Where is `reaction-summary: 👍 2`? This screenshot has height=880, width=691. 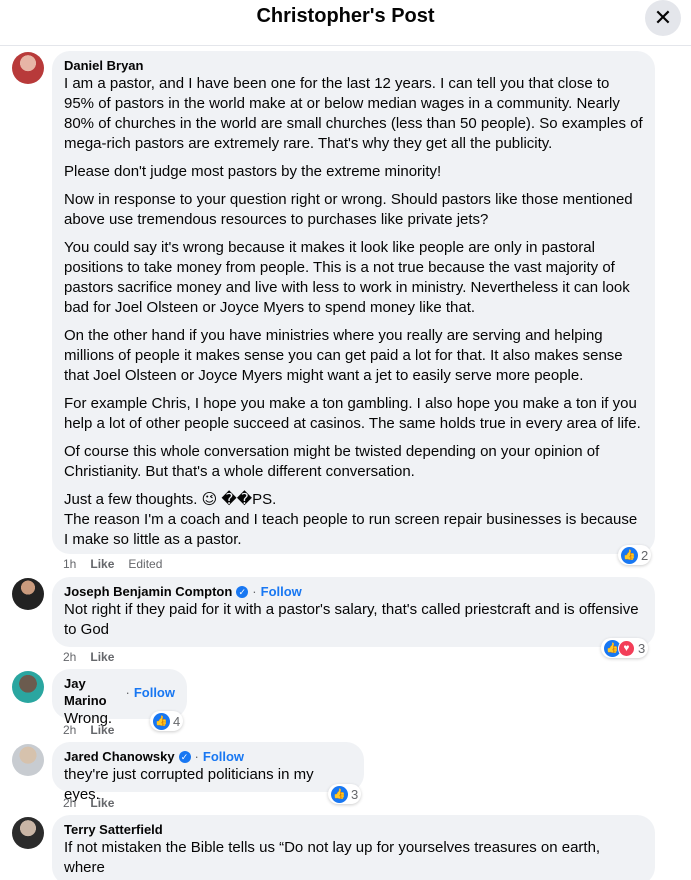
reaction-summary: 👍 2 is located at coordinates (635, 555).